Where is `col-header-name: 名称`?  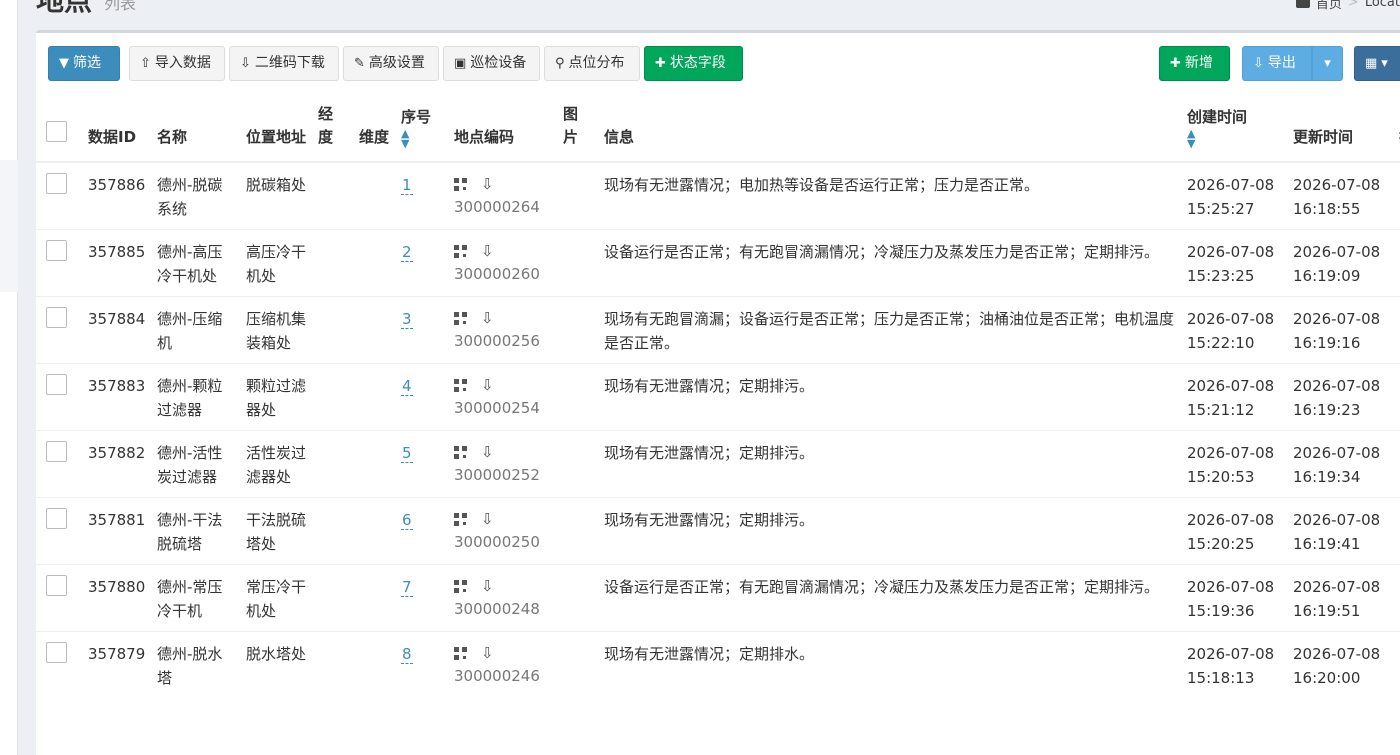 col-header-name: 名称 is located at coordinates (195, 129).